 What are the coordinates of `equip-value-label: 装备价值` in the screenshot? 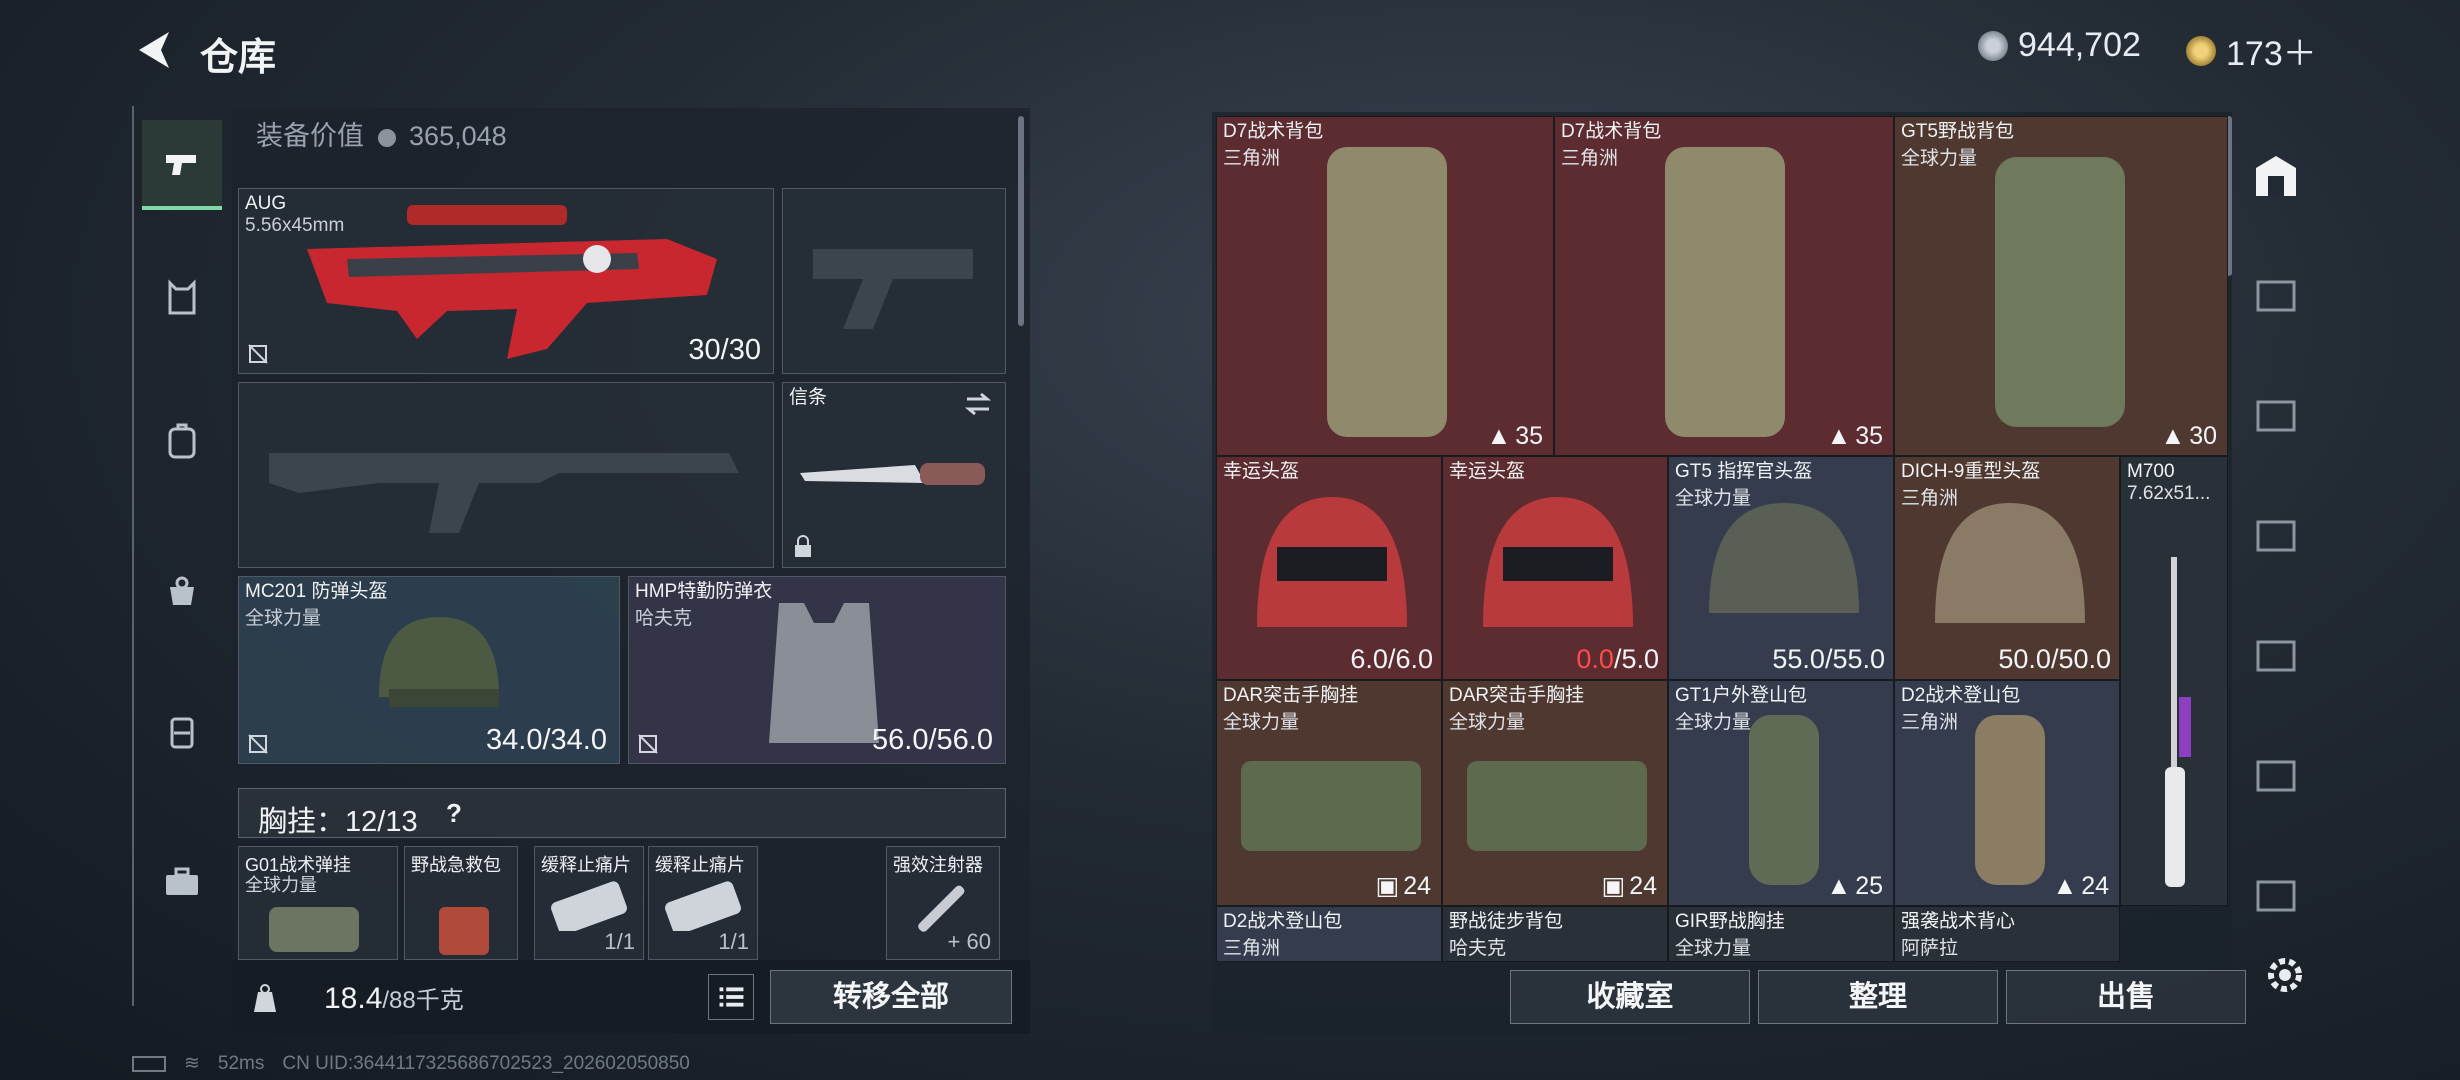 It's located at (310, 136).